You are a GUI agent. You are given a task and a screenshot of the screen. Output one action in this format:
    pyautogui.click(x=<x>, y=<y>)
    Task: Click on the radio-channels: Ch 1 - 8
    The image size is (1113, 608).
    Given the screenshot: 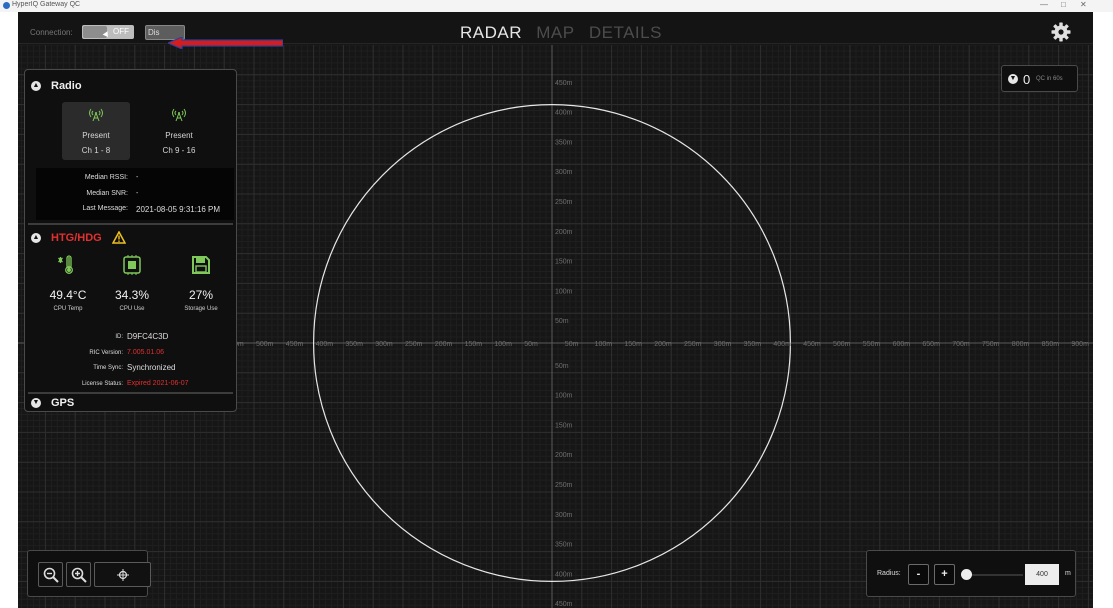 What is the action you would take?
    pyautogui.click(x=96, y=150)
    